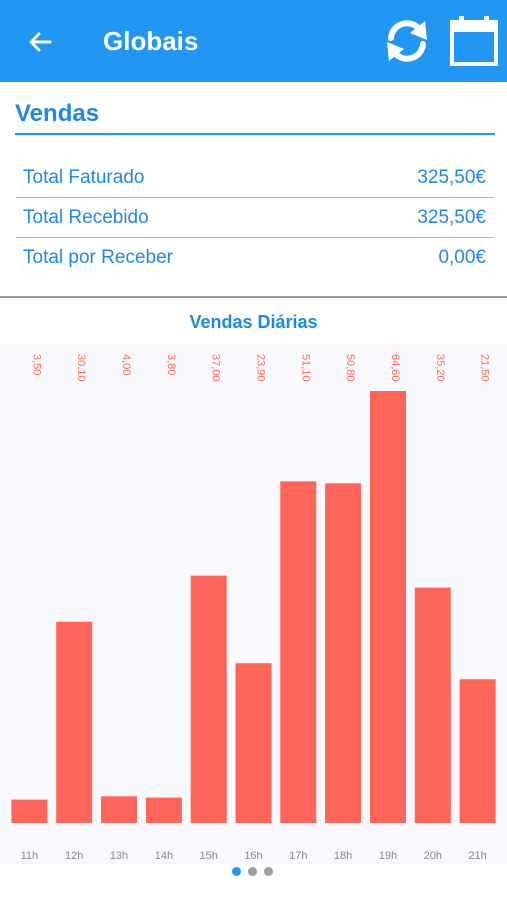 The width and height of the screenshot is (507, 900). Describe the element at coordinates (255, 217) in the screenshot. I see `total-received-row: Total Recebido 325,50€` at that location.